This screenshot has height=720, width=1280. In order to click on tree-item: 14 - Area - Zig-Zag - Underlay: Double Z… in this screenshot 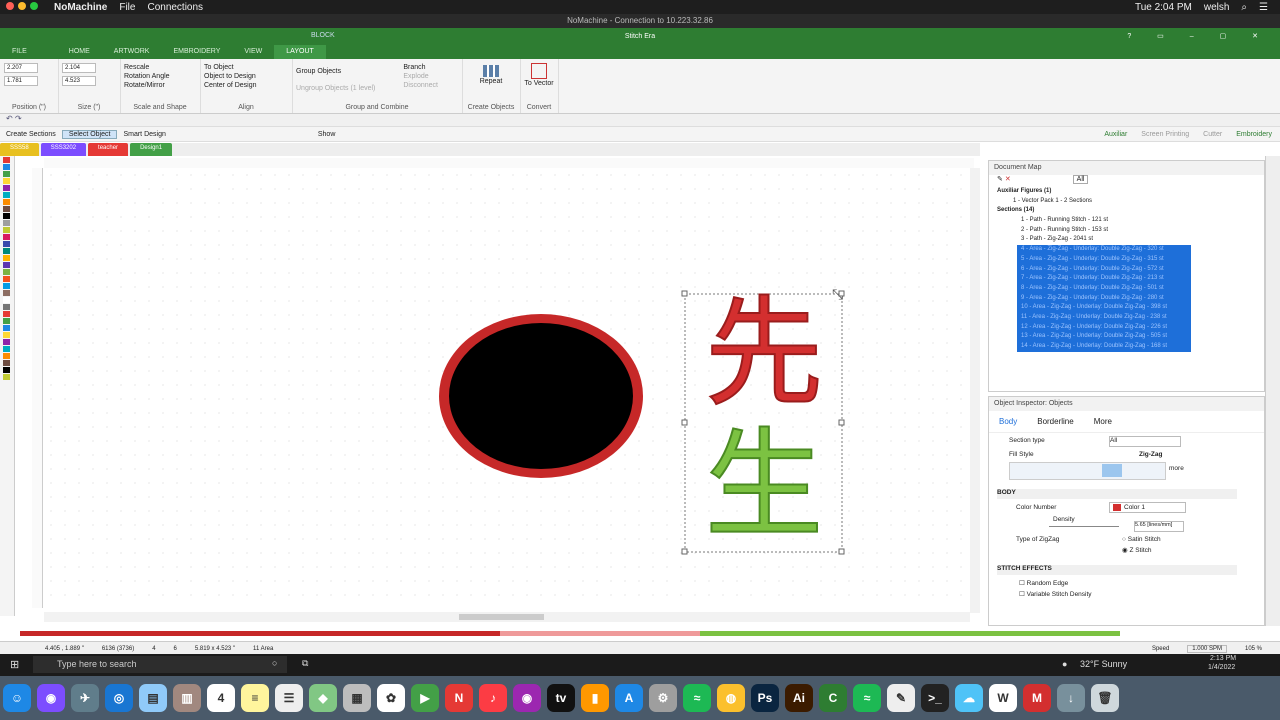, I will do `click(1104, 347)`.